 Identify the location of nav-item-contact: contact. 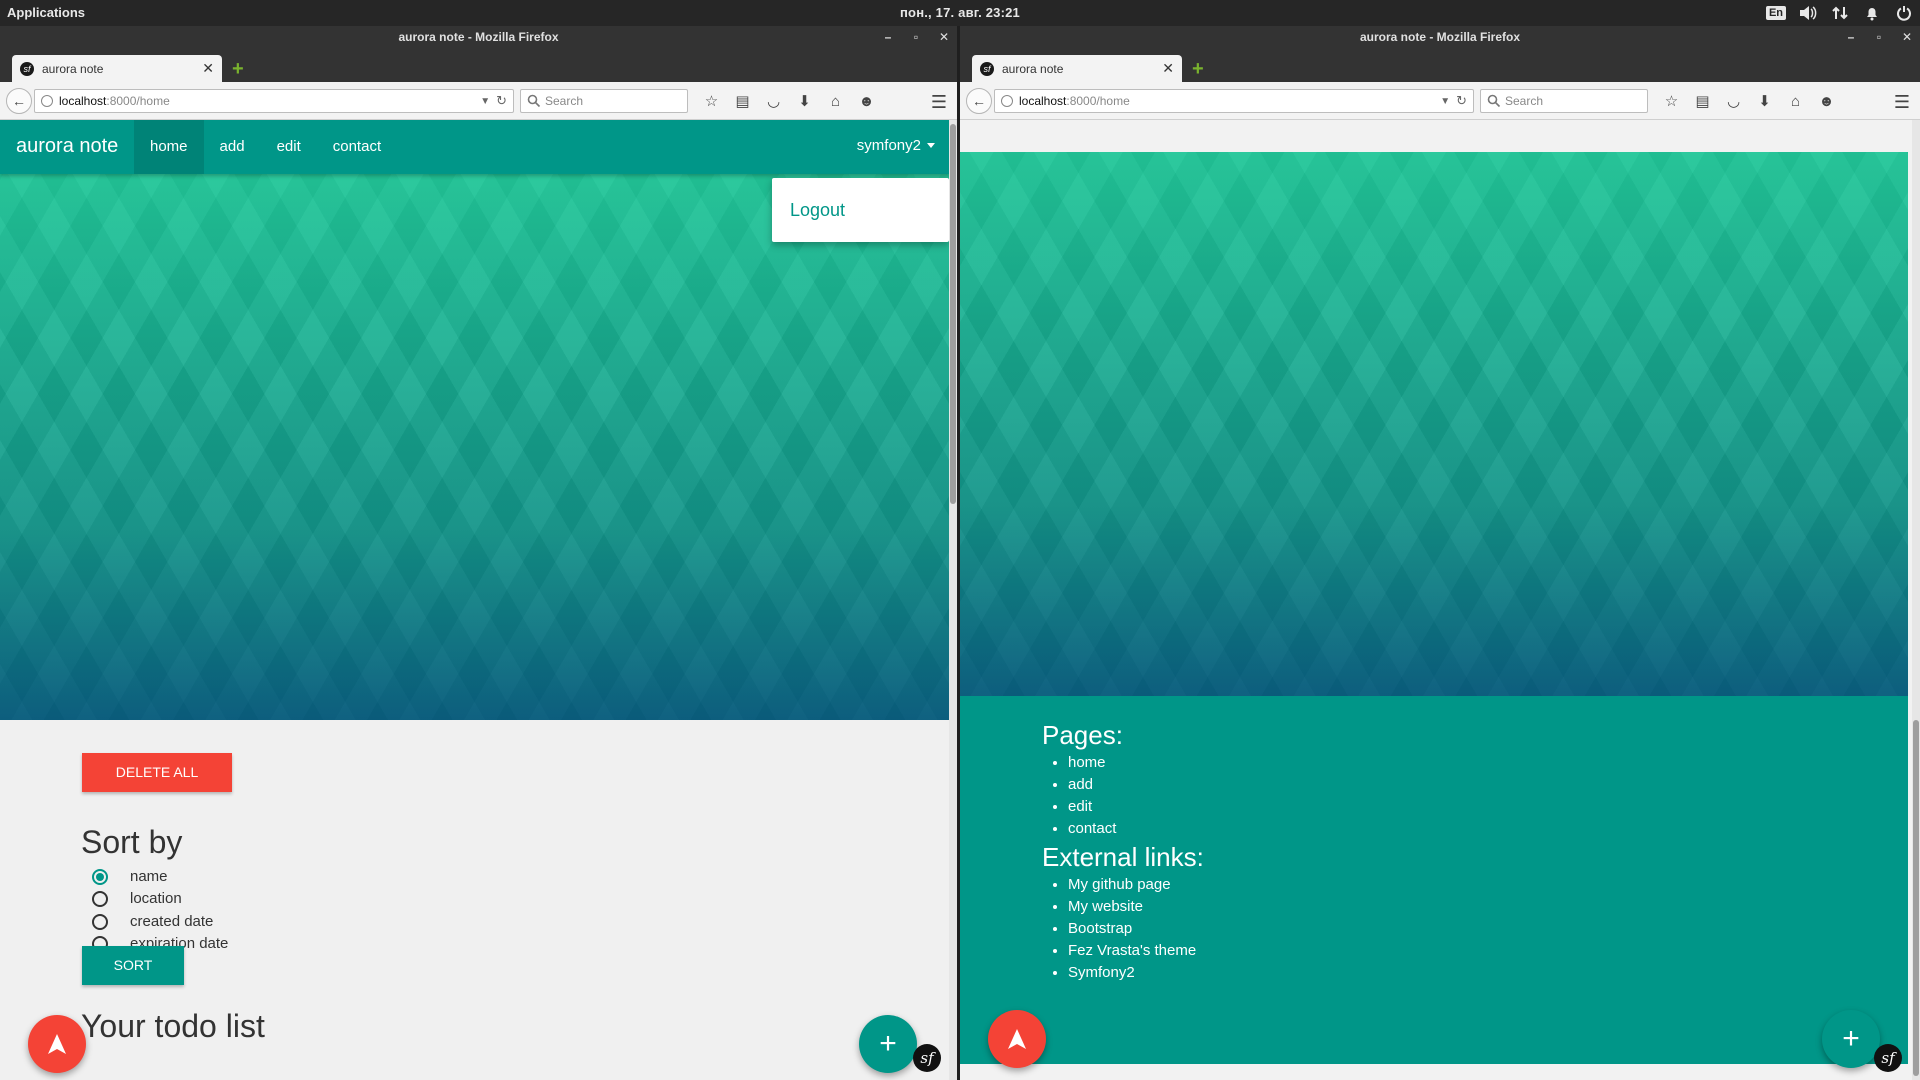
(357, 147).